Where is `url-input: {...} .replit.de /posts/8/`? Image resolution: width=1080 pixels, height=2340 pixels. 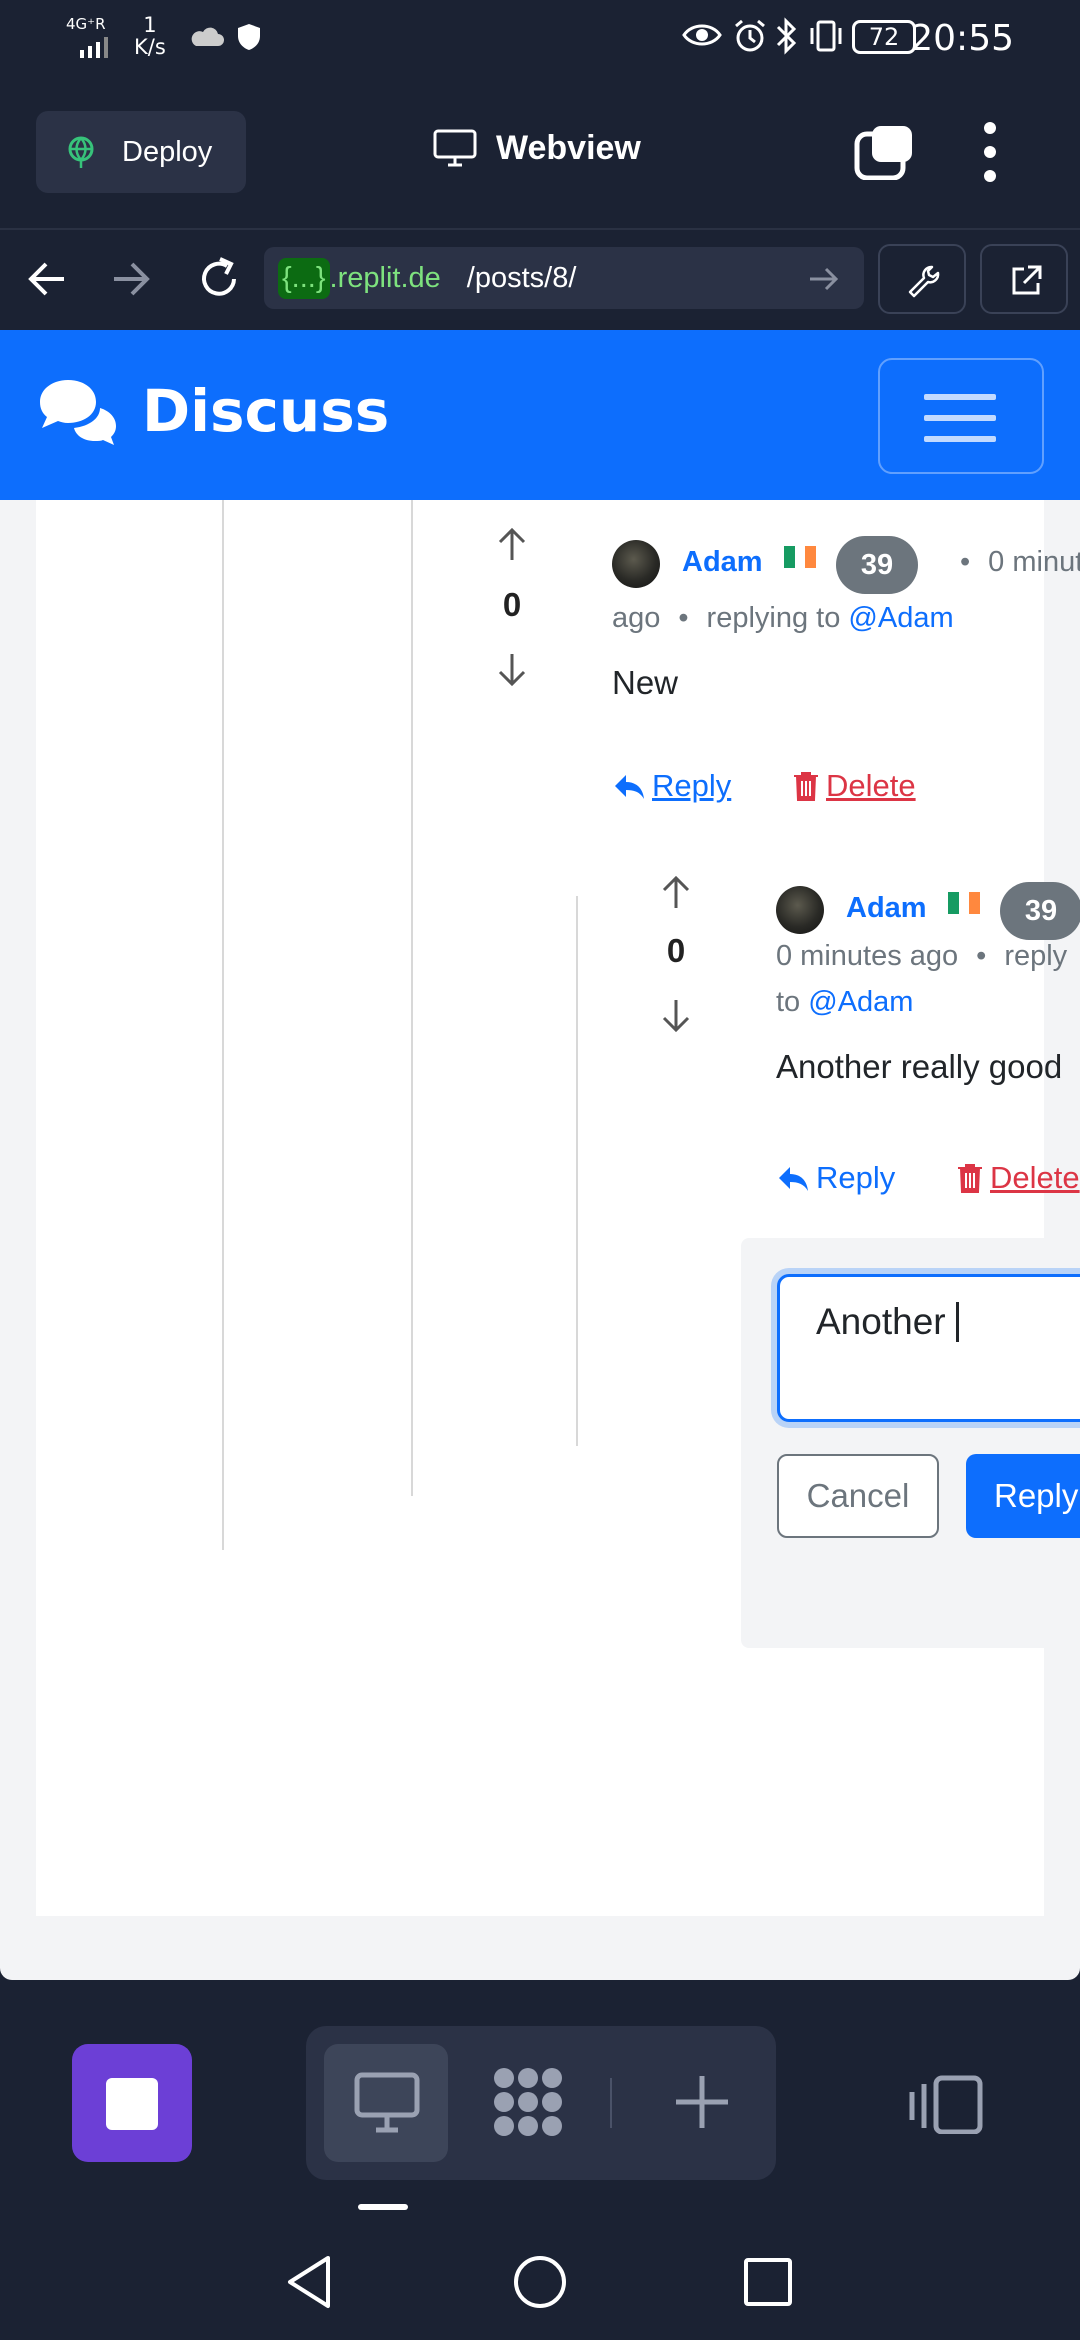 url-input: {...} .replit.de /posts/8/ is located at coordinates (564, 278).